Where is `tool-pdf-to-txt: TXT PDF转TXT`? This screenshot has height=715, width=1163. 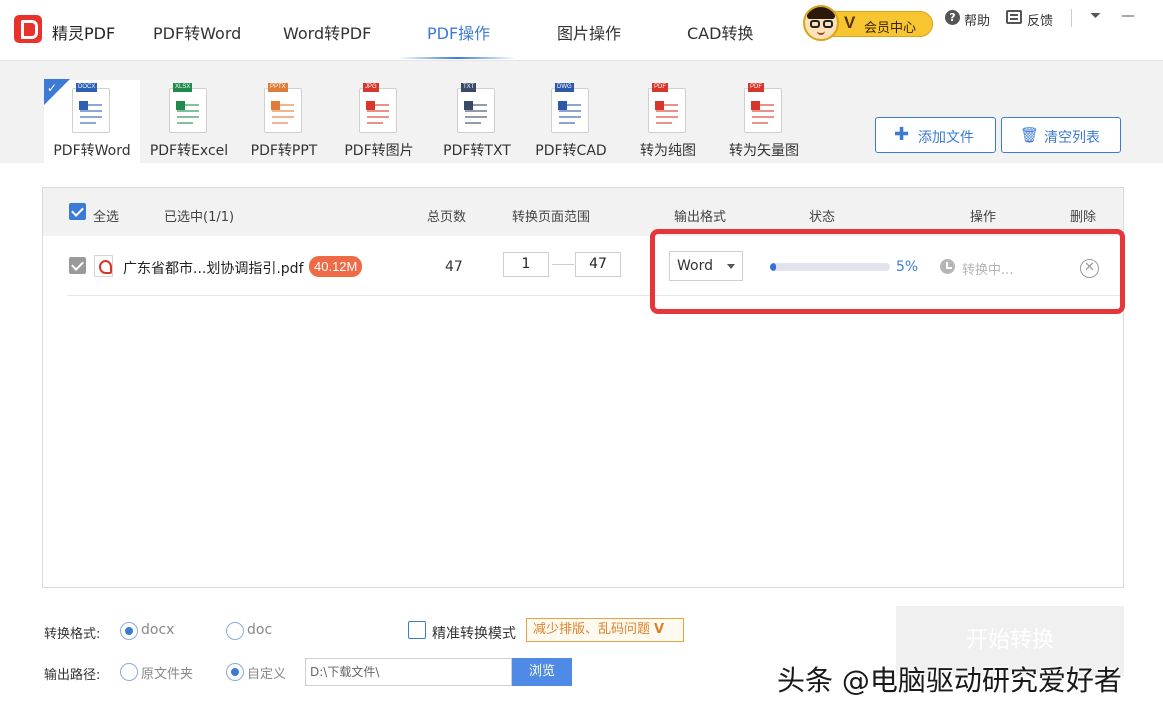
tool-pdf-to-txt: TXT PDF转TXT is located at coordinates (477, 122).